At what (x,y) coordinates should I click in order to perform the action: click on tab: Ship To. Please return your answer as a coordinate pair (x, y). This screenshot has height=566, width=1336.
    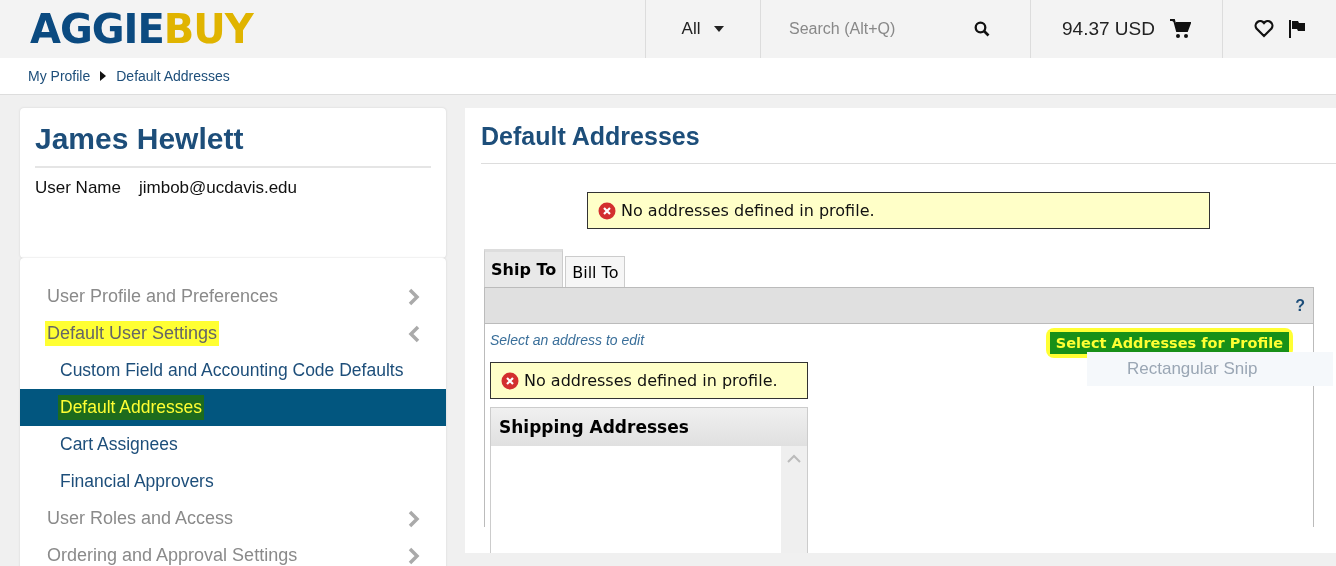
    Looking at the image, I should click on (524, 268).